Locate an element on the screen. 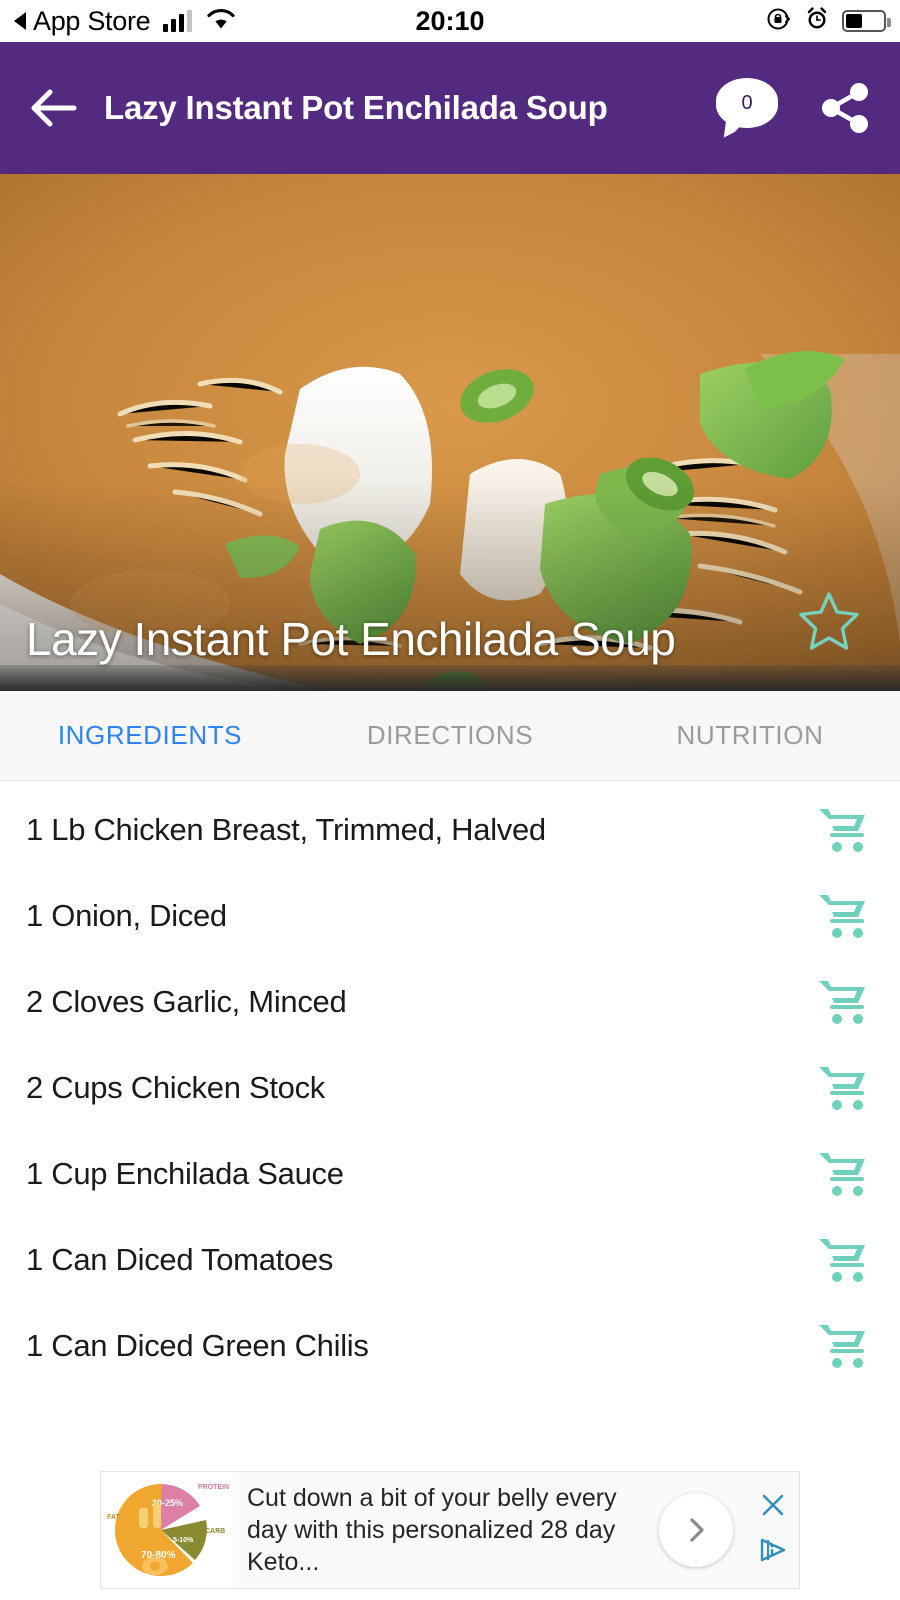 Image resolution: width=900 pixels, height=1600 pixels. tab-ingredients: INGREDIENTS is located at coordinates (150, 735).